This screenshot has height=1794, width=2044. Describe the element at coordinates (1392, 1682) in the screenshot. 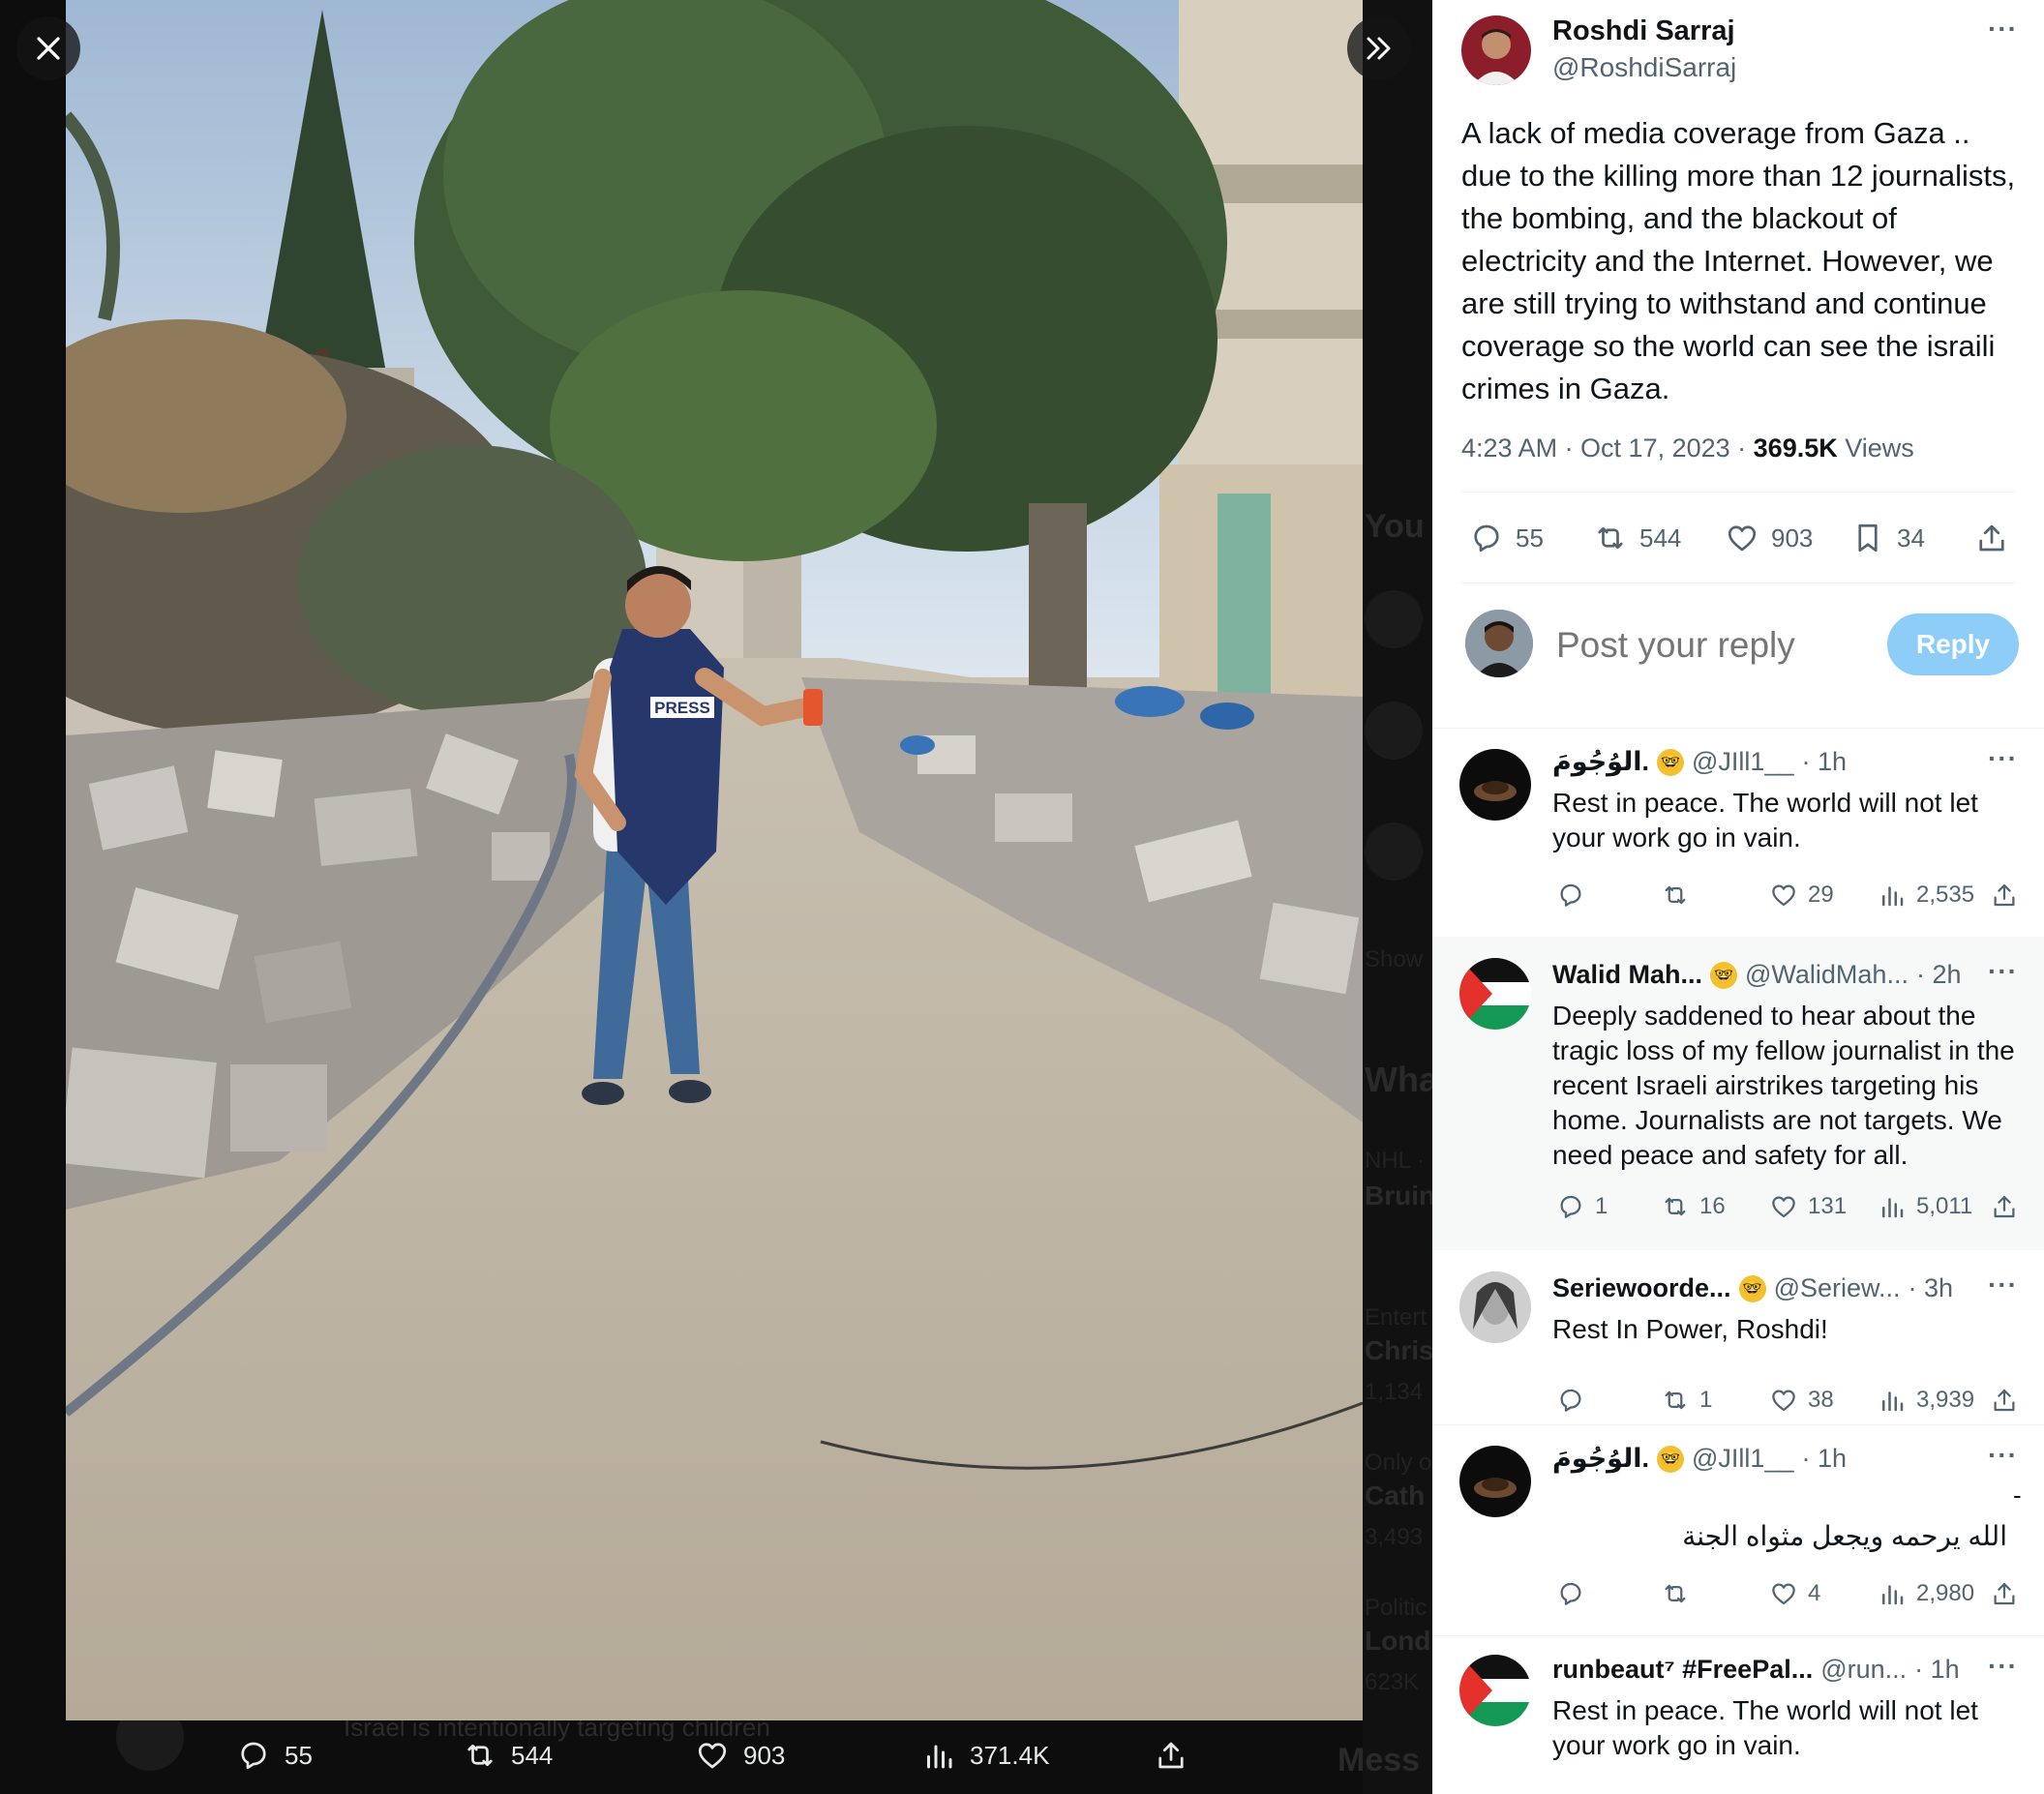

I see `ghost-text: 623K` at that location.